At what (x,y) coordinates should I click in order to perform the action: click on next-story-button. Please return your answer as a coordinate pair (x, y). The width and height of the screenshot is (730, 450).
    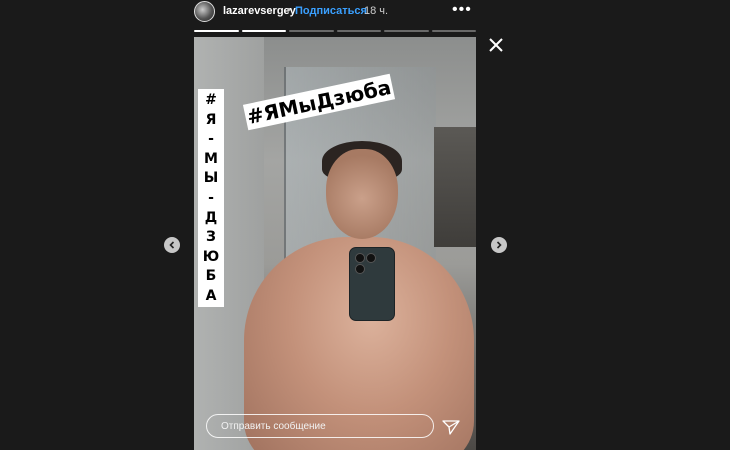
    Looking at the image, I should click on (499, 245).